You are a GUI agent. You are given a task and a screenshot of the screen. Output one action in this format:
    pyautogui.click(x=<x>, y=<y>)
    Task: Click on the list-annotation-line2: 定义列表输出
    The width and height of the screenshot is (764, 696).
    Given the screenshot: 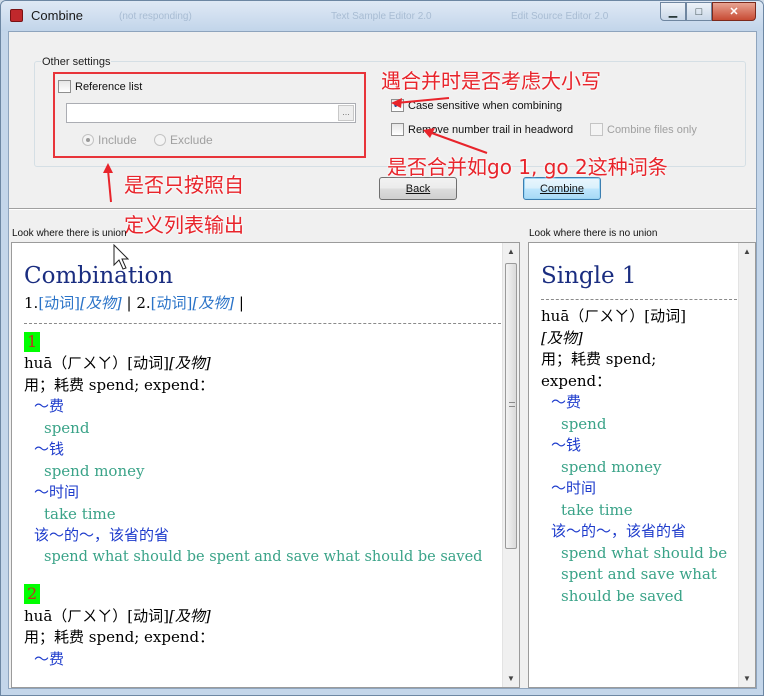 What is the action you would take?
    pyautogui.click(x=184, y=225)
    